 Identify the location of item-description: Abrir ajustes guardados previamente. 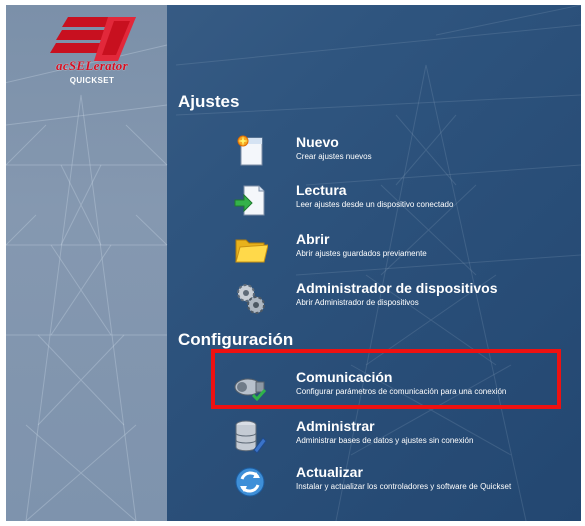
(361, 253).